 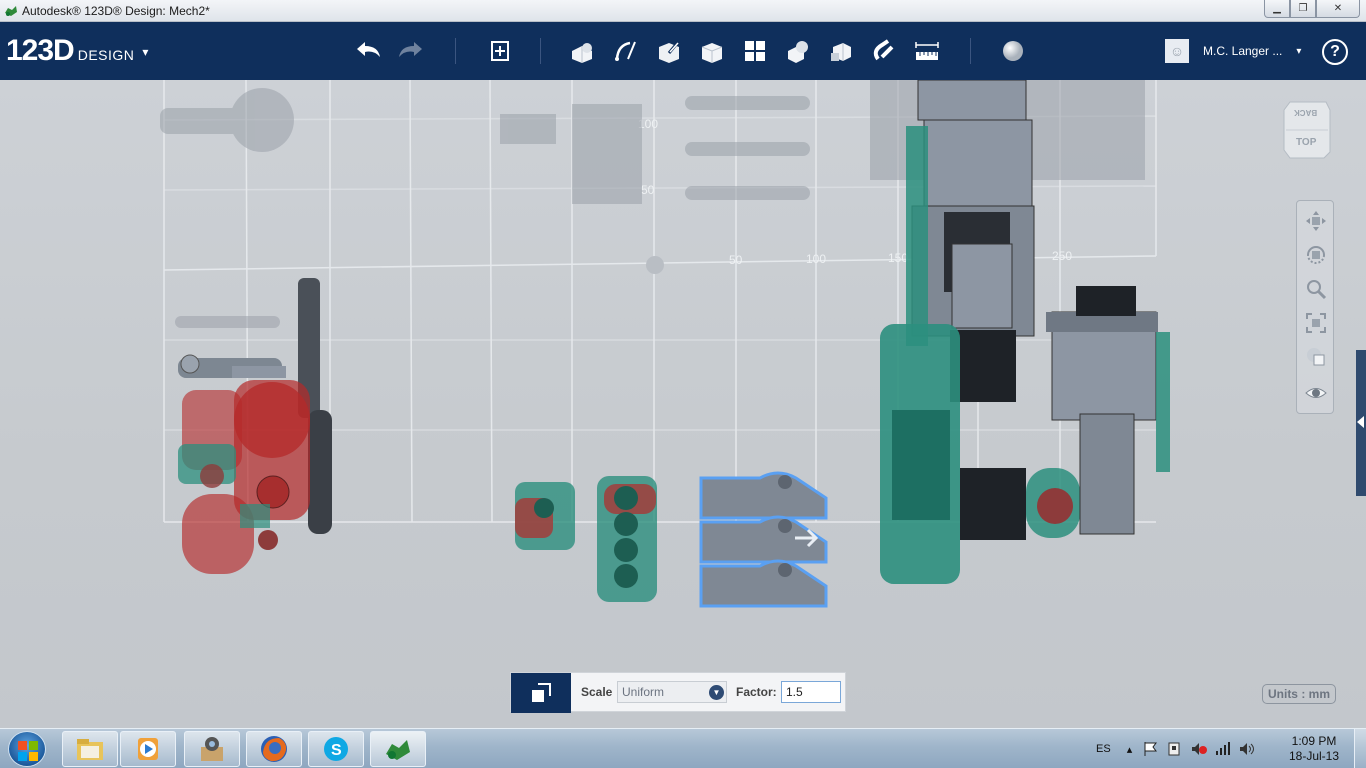 What do you see at coordinates (1335, 52) in the screenshot?
I see `help-button: ?` at bounding box center [1335, 52].